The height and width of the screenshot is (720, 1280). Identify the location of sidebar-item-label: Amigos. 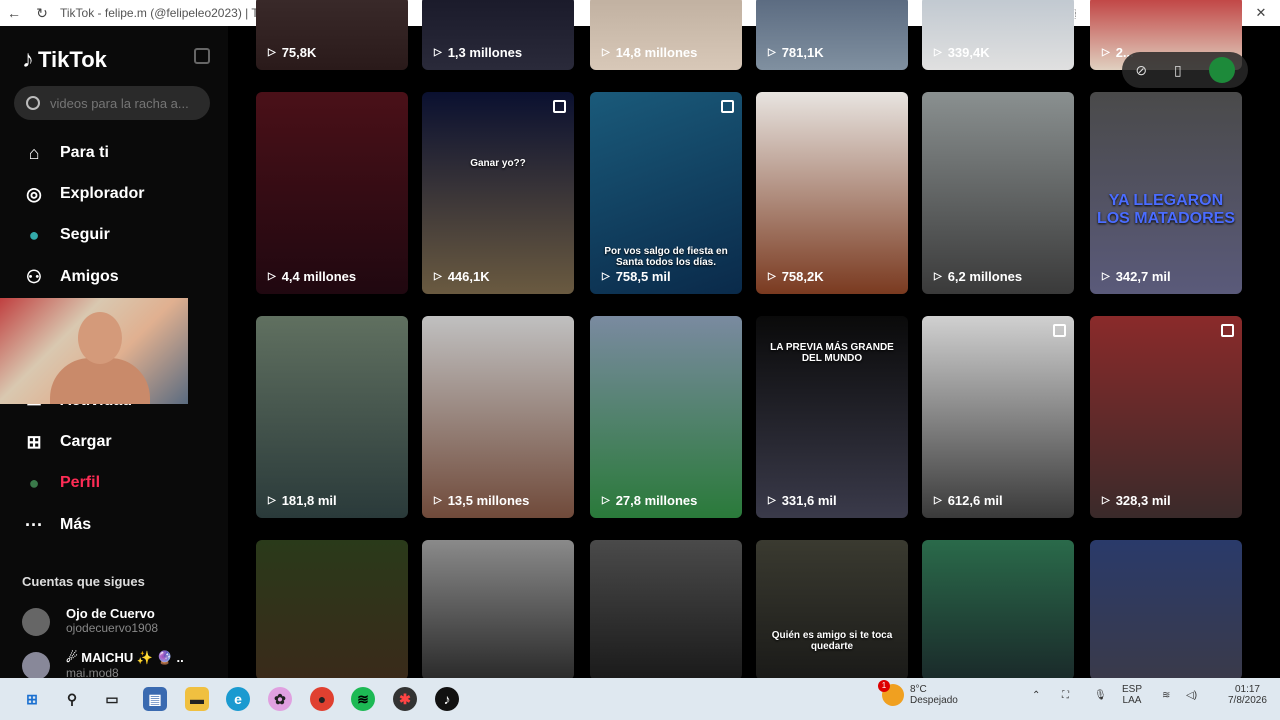
(89, 276).